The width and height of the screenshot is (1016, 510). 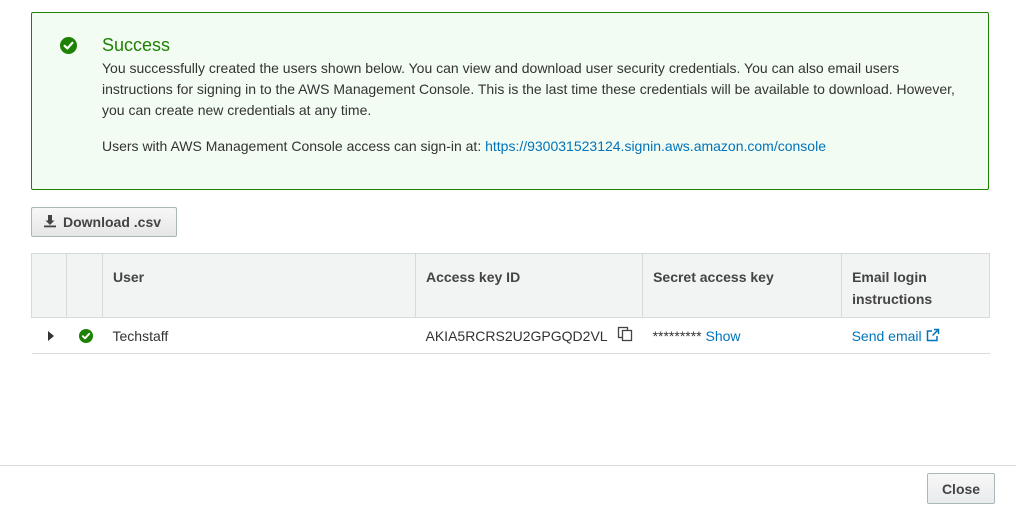 What do you see at coordinates (529, 285) in the screenshot?
I see `header-access-key-id: Access key ID` at bounding box center [529, 285].